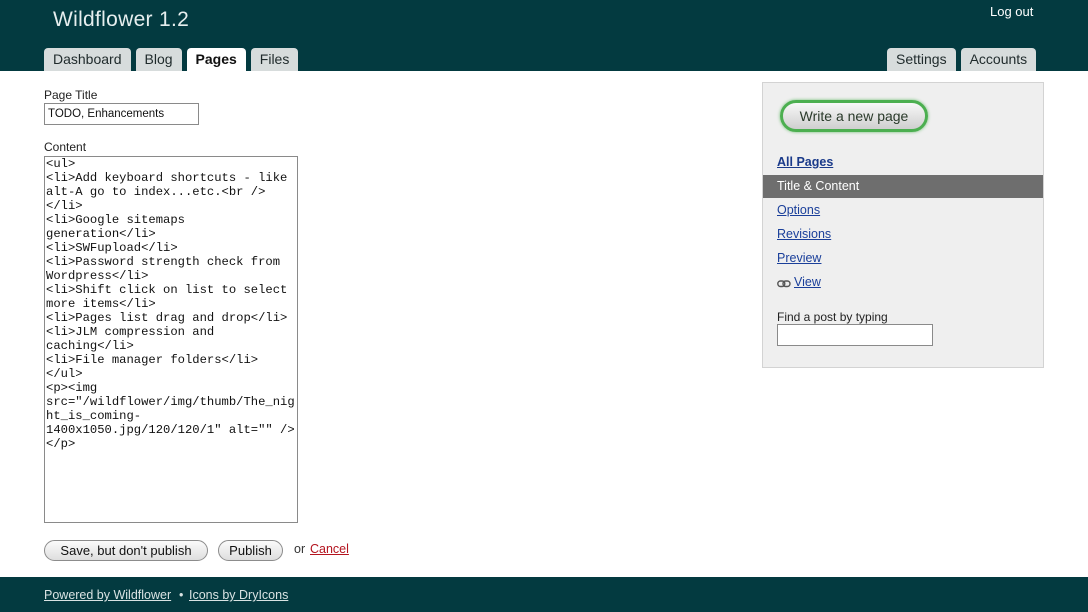  Describe the element at coordinates (238, 595) in the screenshot. I see `icons-by-link: Icons by DryIcons` at that location.